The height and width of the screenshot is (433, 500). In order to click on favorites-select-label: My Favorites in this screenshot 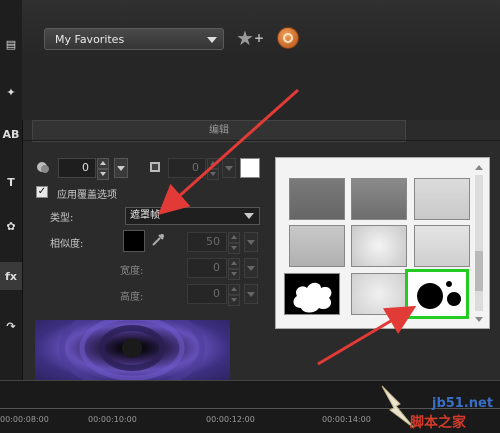, I will do `click(90, 39)`.